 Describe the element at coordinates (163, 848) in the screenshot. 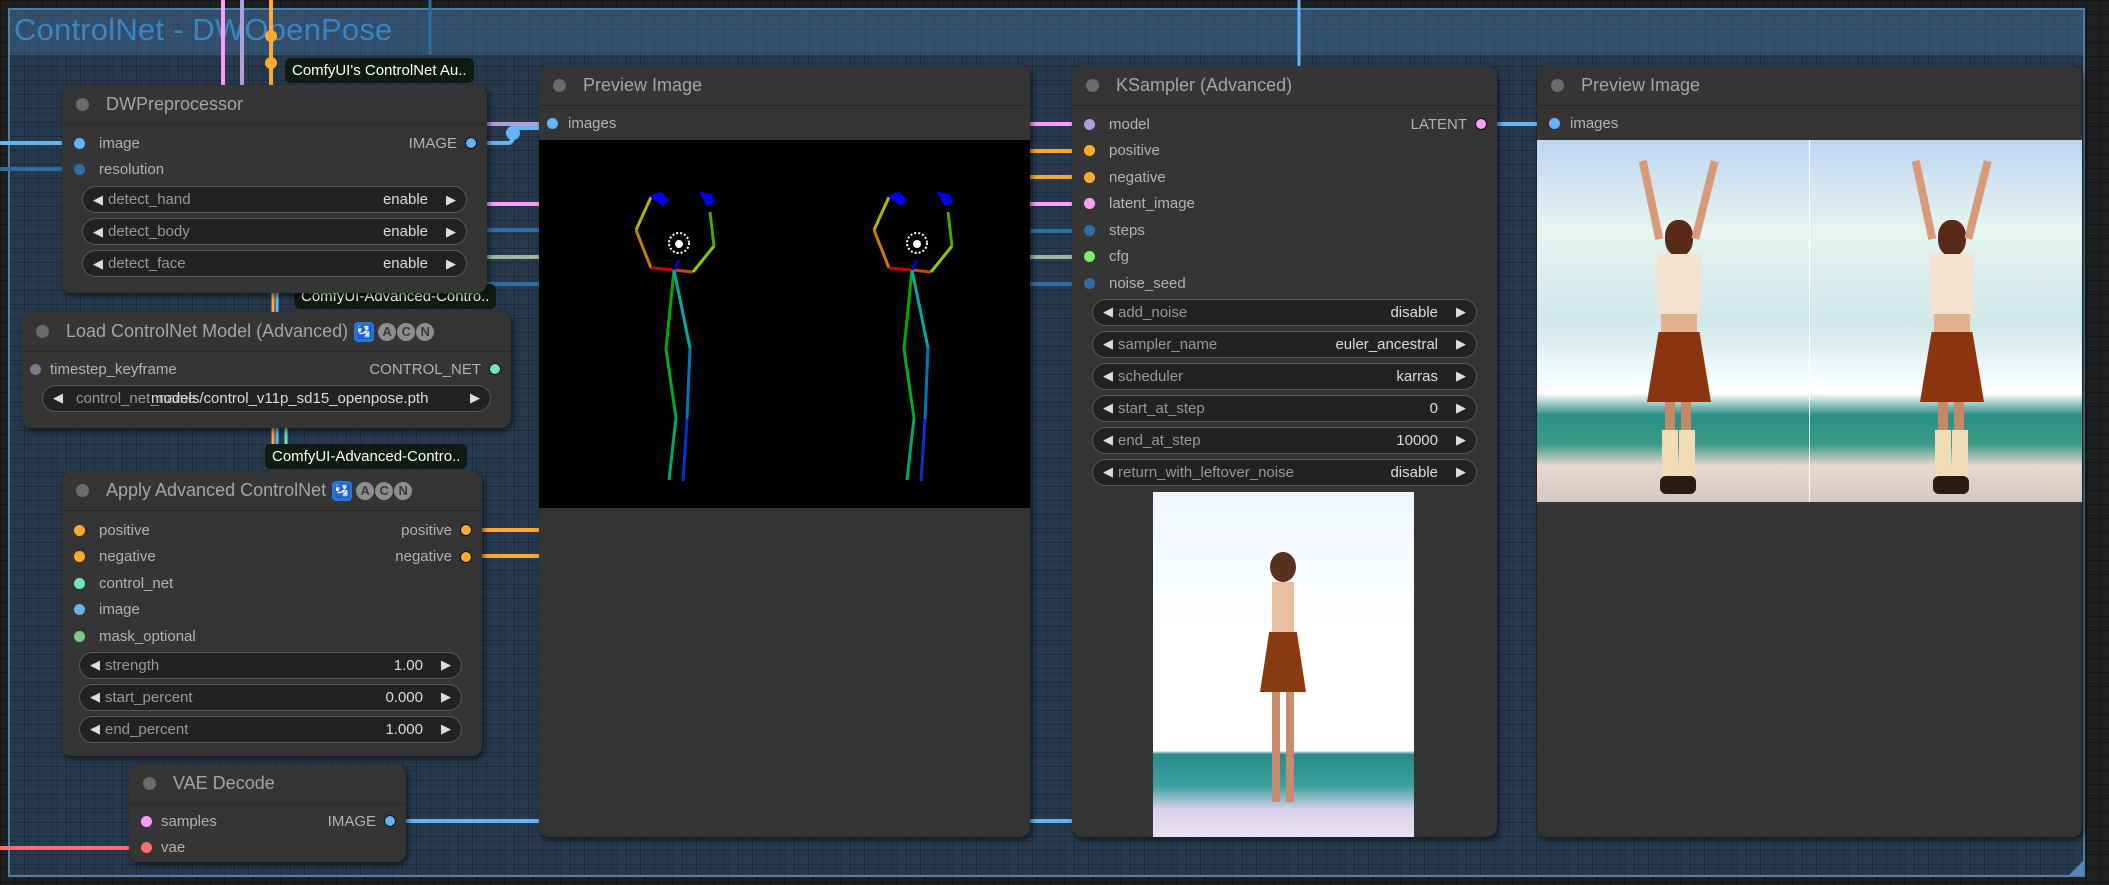

I see `input-vae: vae` at that location.